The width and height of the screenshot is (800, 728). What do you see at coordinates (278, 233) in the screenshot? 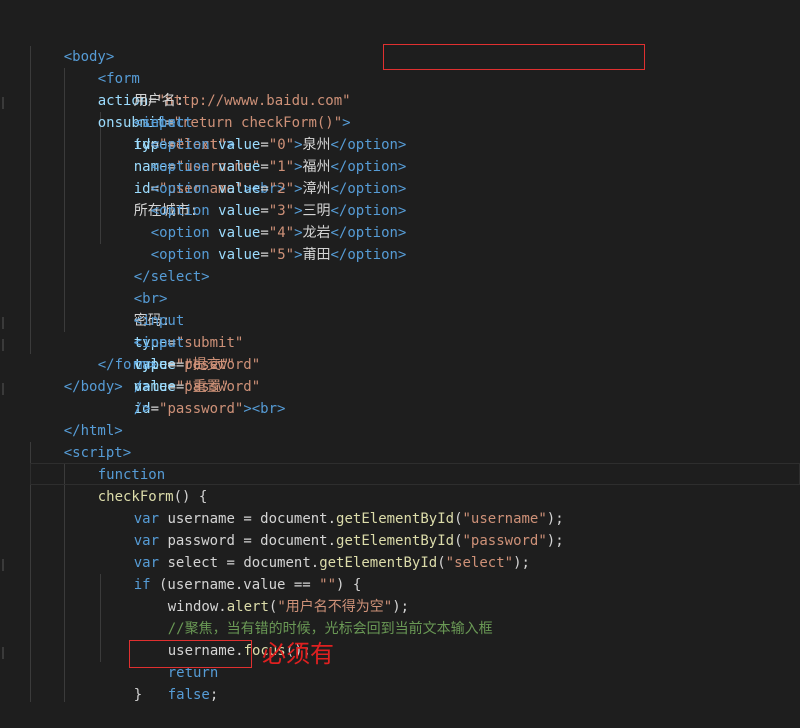
I see `code-line-option: <option value="4">龙岩</option>` at bounding box center [278, 233].